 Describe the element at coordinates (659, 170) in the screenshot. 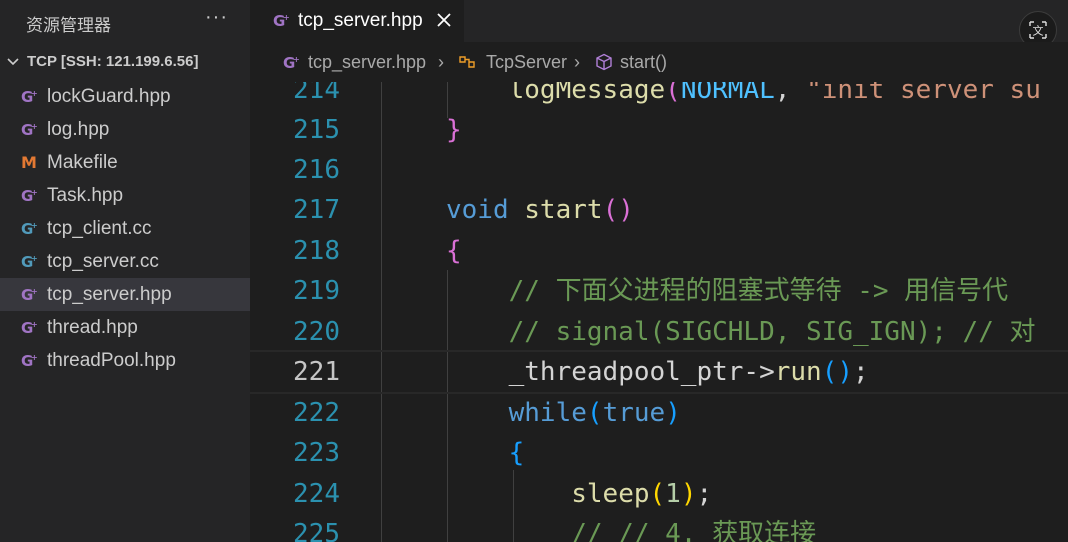

I see `code-line: 216` at that location.